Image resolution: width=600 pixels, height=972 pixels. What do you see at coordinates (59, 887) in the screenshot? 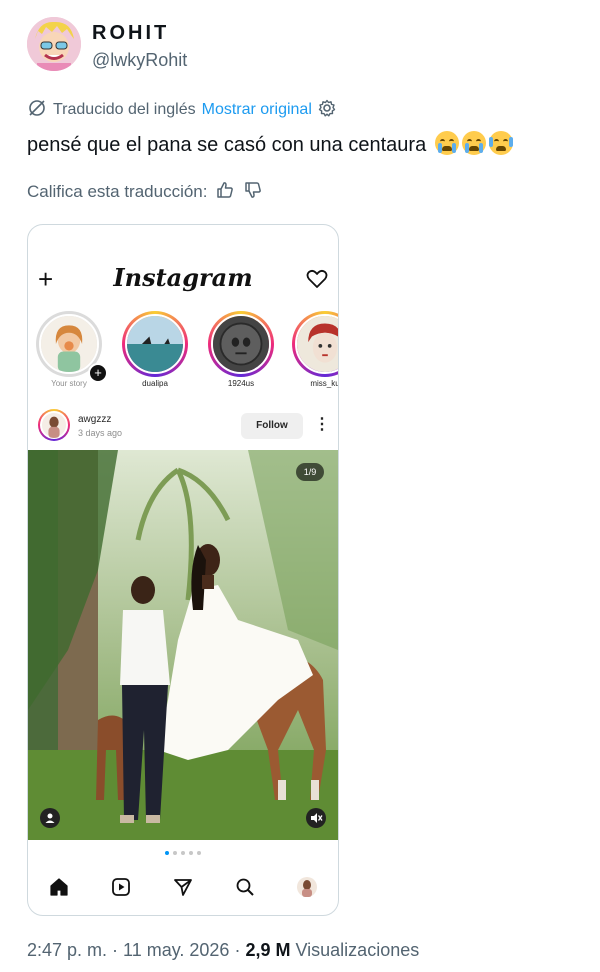
I see `home-icon` at bounding box center [59, 887].